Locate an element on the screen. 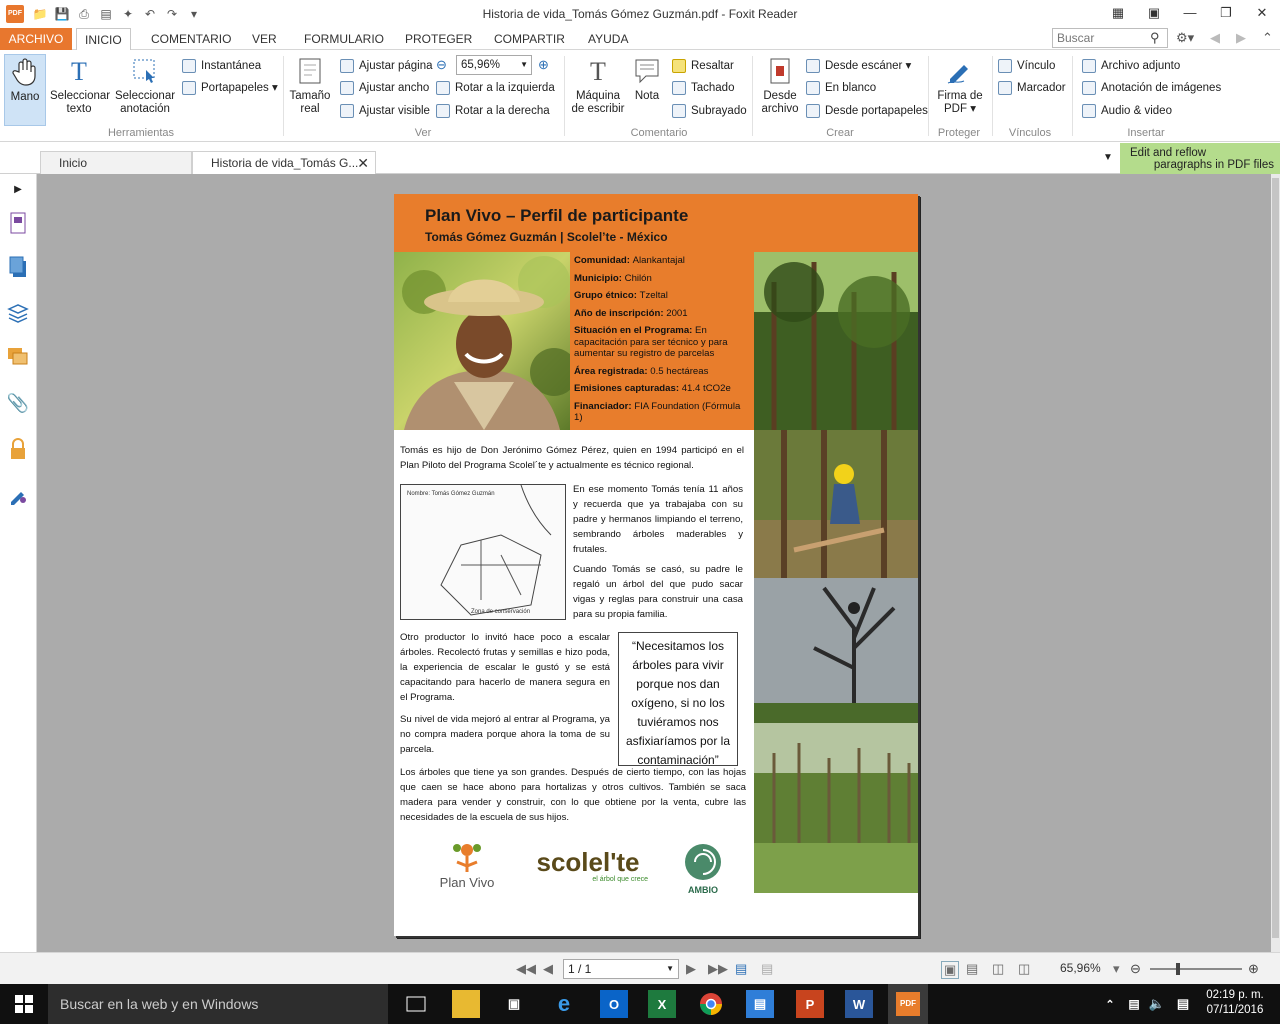 The width and height of the screenshot is (1280, 1024). search-icon: ⚲ is located at coordinates (1155, 38).